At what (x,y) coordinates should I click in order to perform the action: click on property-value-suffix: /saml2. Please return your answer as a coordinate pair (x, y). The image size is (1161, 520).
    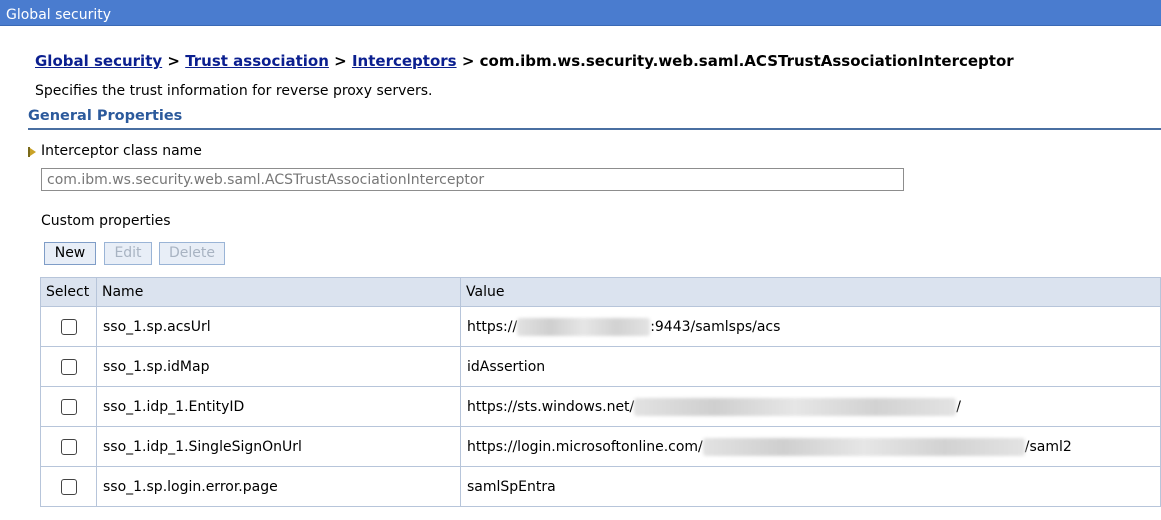
    Looking at the image, I should click on (1048, 446).